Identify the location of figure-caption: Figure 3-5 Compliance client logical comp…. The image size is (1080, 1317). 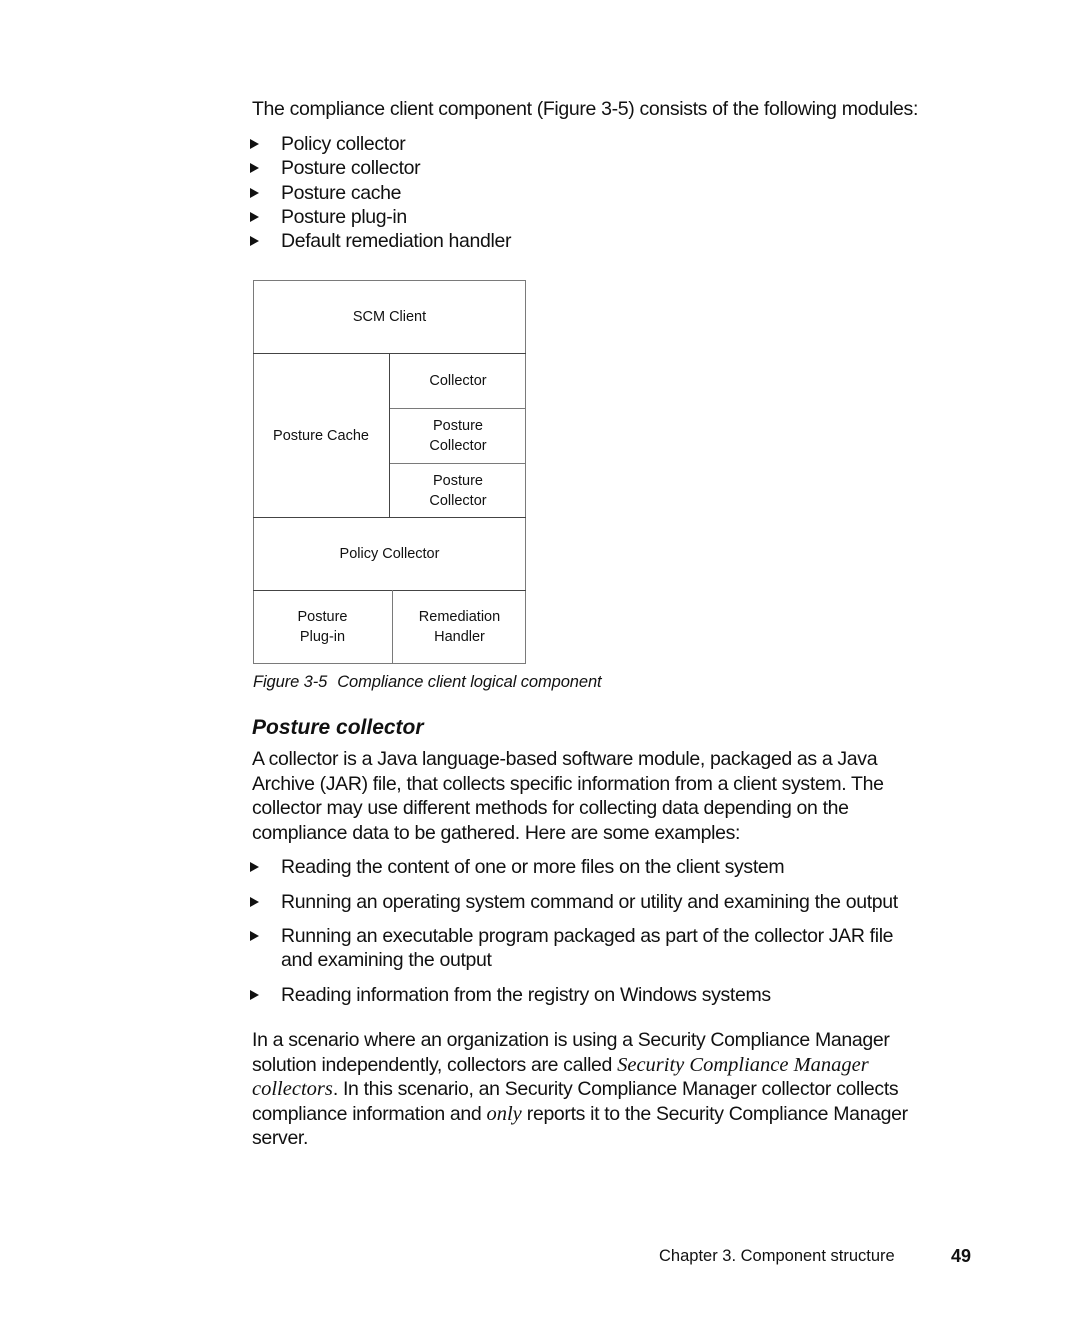
(427, 682).